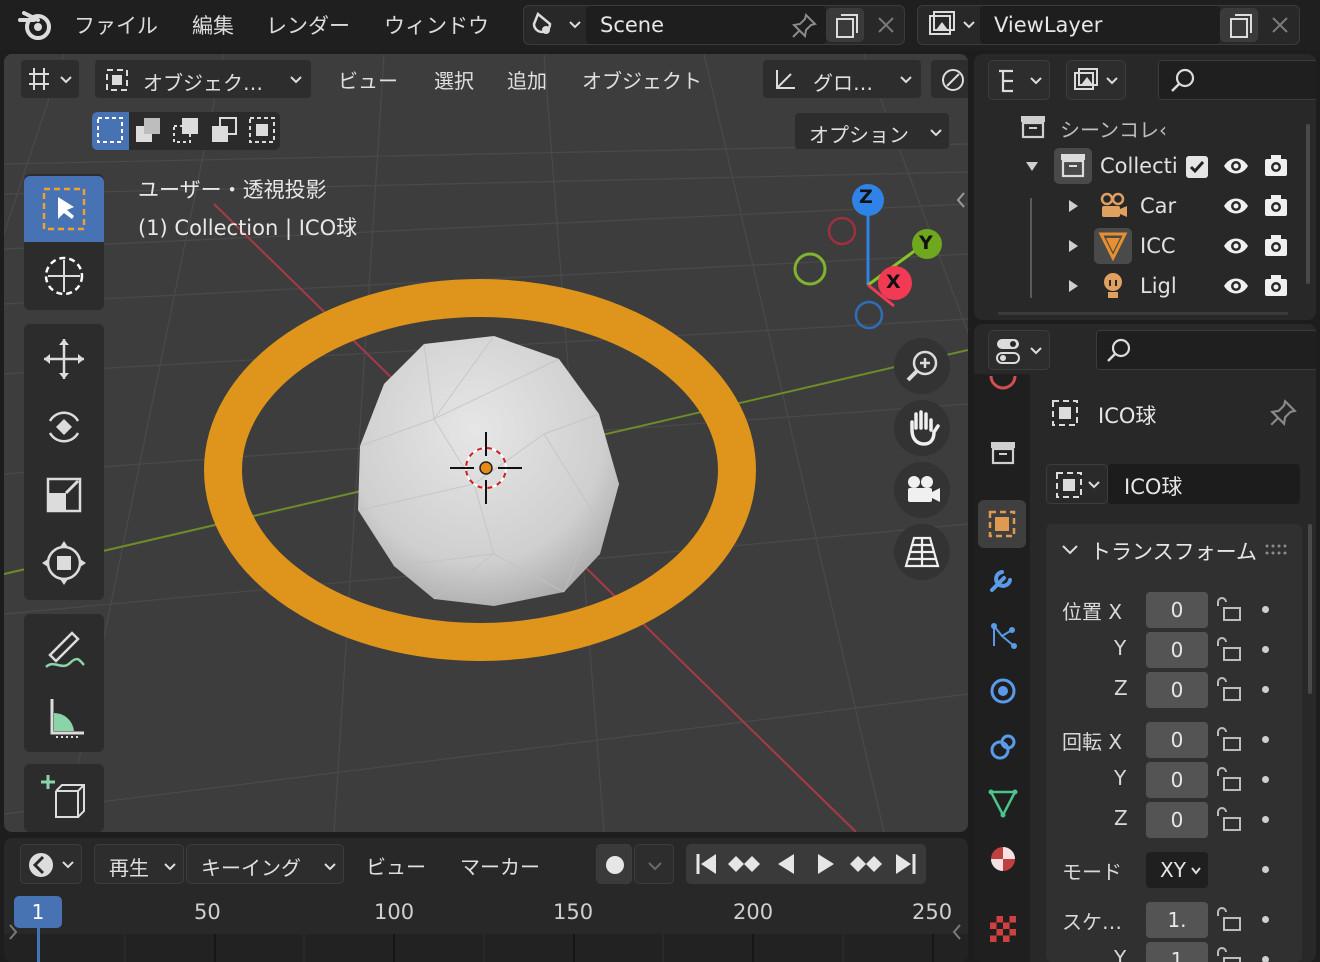 The image size is (1320, 962). I want to click on select-extend-button, so click(148, 131).